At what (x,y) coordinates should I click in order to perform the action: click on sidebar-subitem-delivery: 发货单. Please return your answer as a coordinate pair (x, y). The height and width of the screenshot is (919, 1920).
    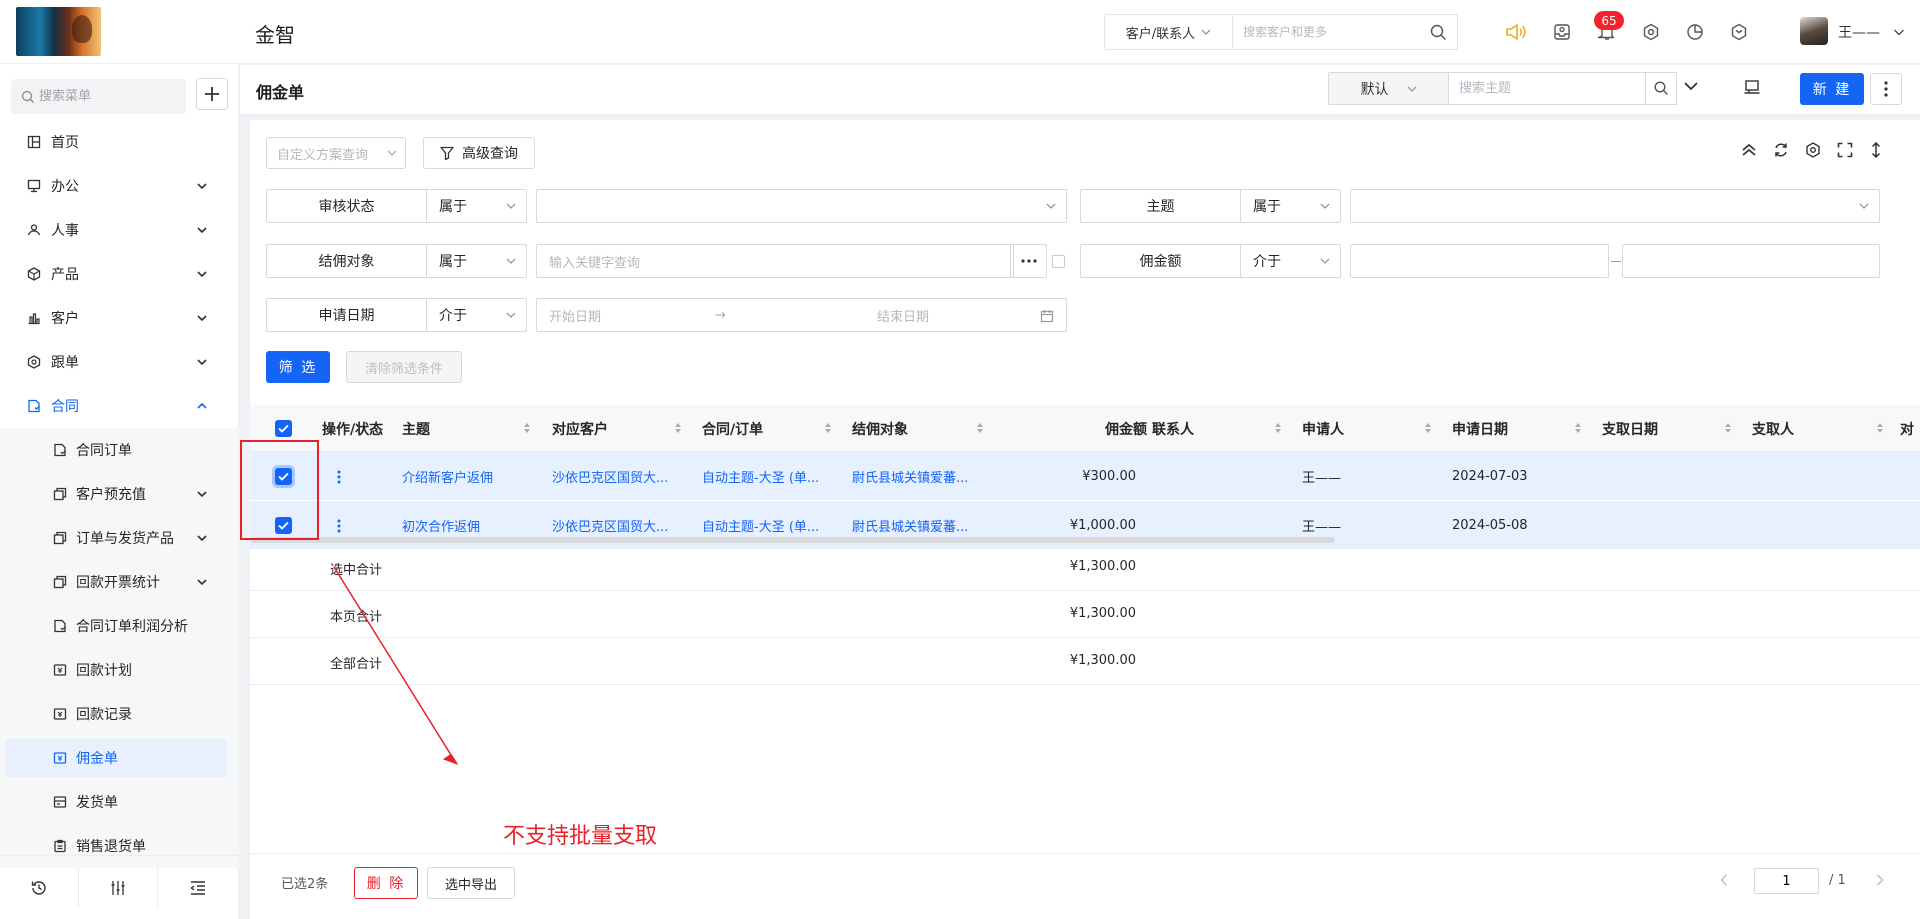
    Looking at the image, I should click on (119, 802).